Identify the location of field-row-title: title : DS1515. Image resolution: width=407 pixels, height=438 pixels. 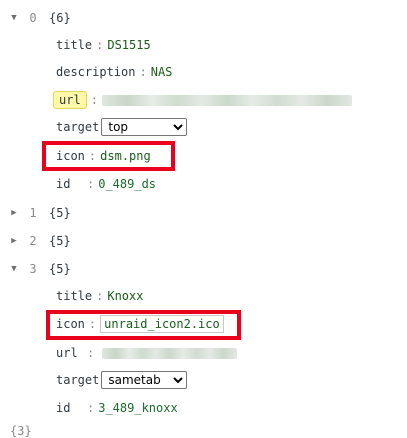
(103, 45).